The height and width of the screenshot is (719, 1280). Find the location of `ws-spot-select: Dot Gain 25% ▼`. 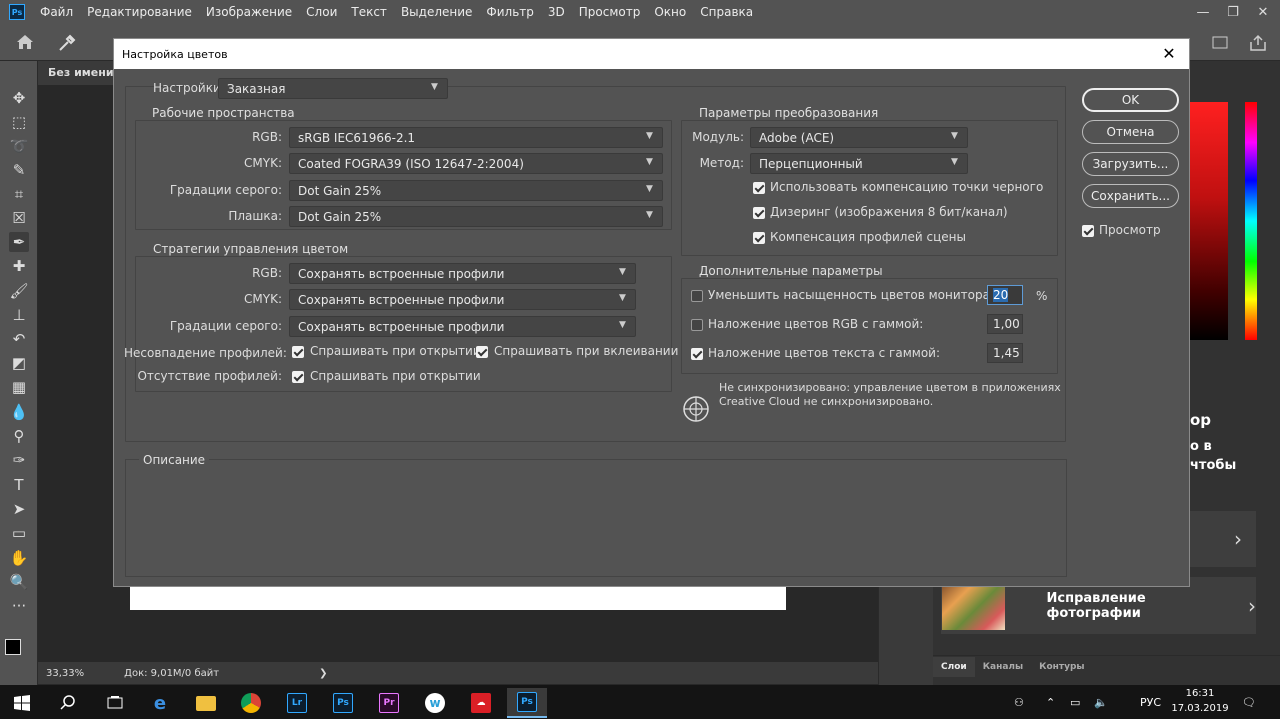

ws-spot-select: Dot Gain 25% ▼ is located at coordinates (476, 216).